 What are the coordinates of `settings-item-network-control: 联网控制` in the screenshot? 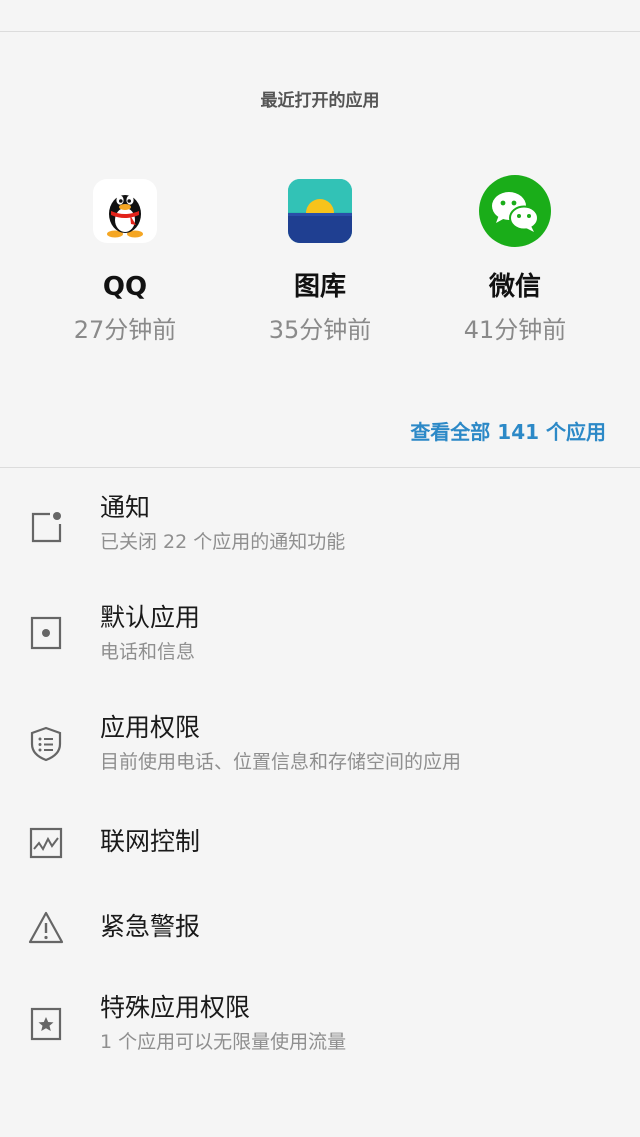 It's located at (320, 845).